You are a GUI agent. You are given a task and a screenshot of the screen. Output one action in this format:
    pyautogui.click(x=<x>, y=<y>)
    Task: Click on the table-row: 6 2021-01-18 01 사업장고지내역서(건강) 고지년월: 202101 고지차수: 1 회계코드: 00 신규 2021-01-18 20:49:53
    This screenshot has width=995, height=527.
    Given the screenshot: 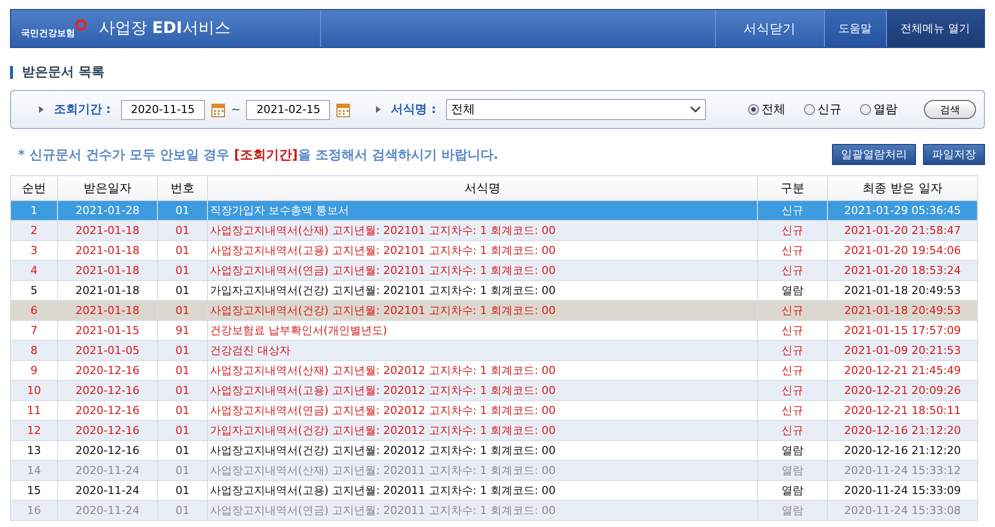 What is the action you would take?
    pyautogui.click(x=494, y=310)
    